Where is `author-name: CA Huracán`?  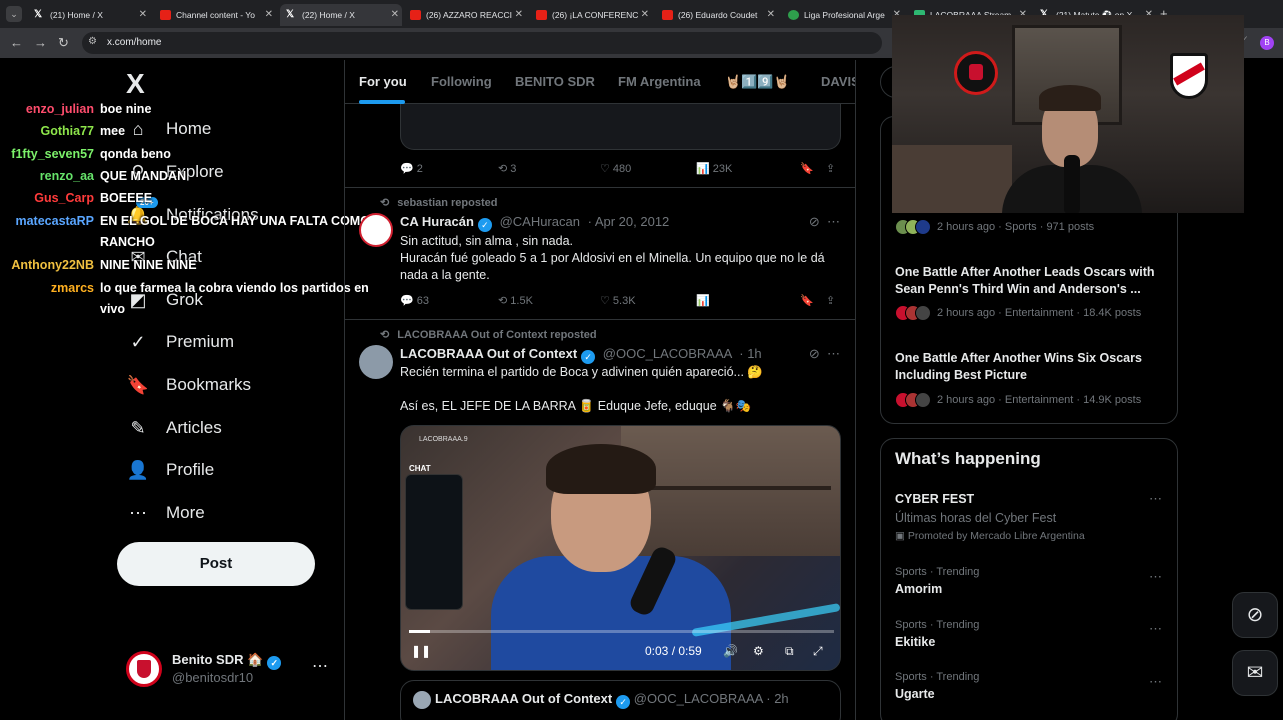 author-name: CA Huracán is located at coordinates (437, 221).